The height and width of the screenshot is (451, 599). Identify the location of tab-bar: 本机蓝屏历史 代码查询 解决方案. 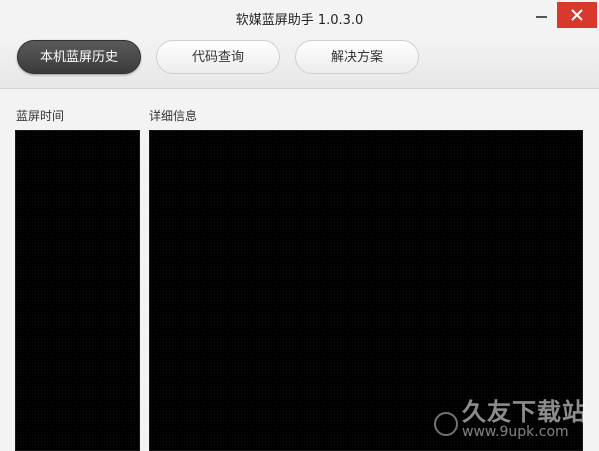
(299, 61).